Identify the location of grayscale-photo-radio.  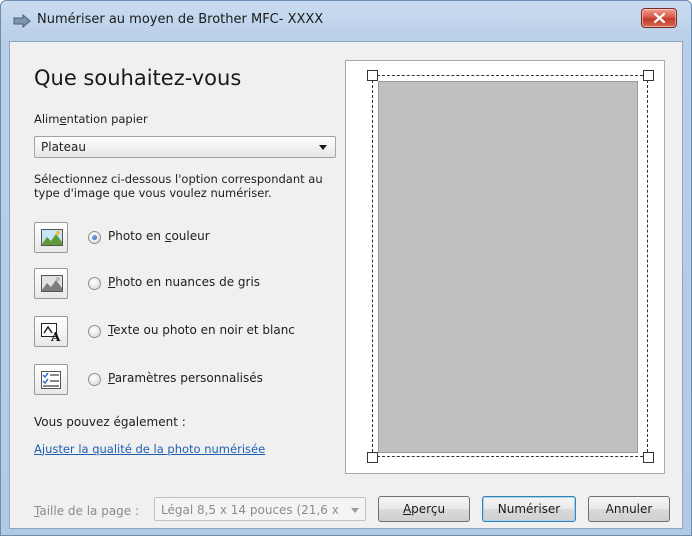
(94, 283).